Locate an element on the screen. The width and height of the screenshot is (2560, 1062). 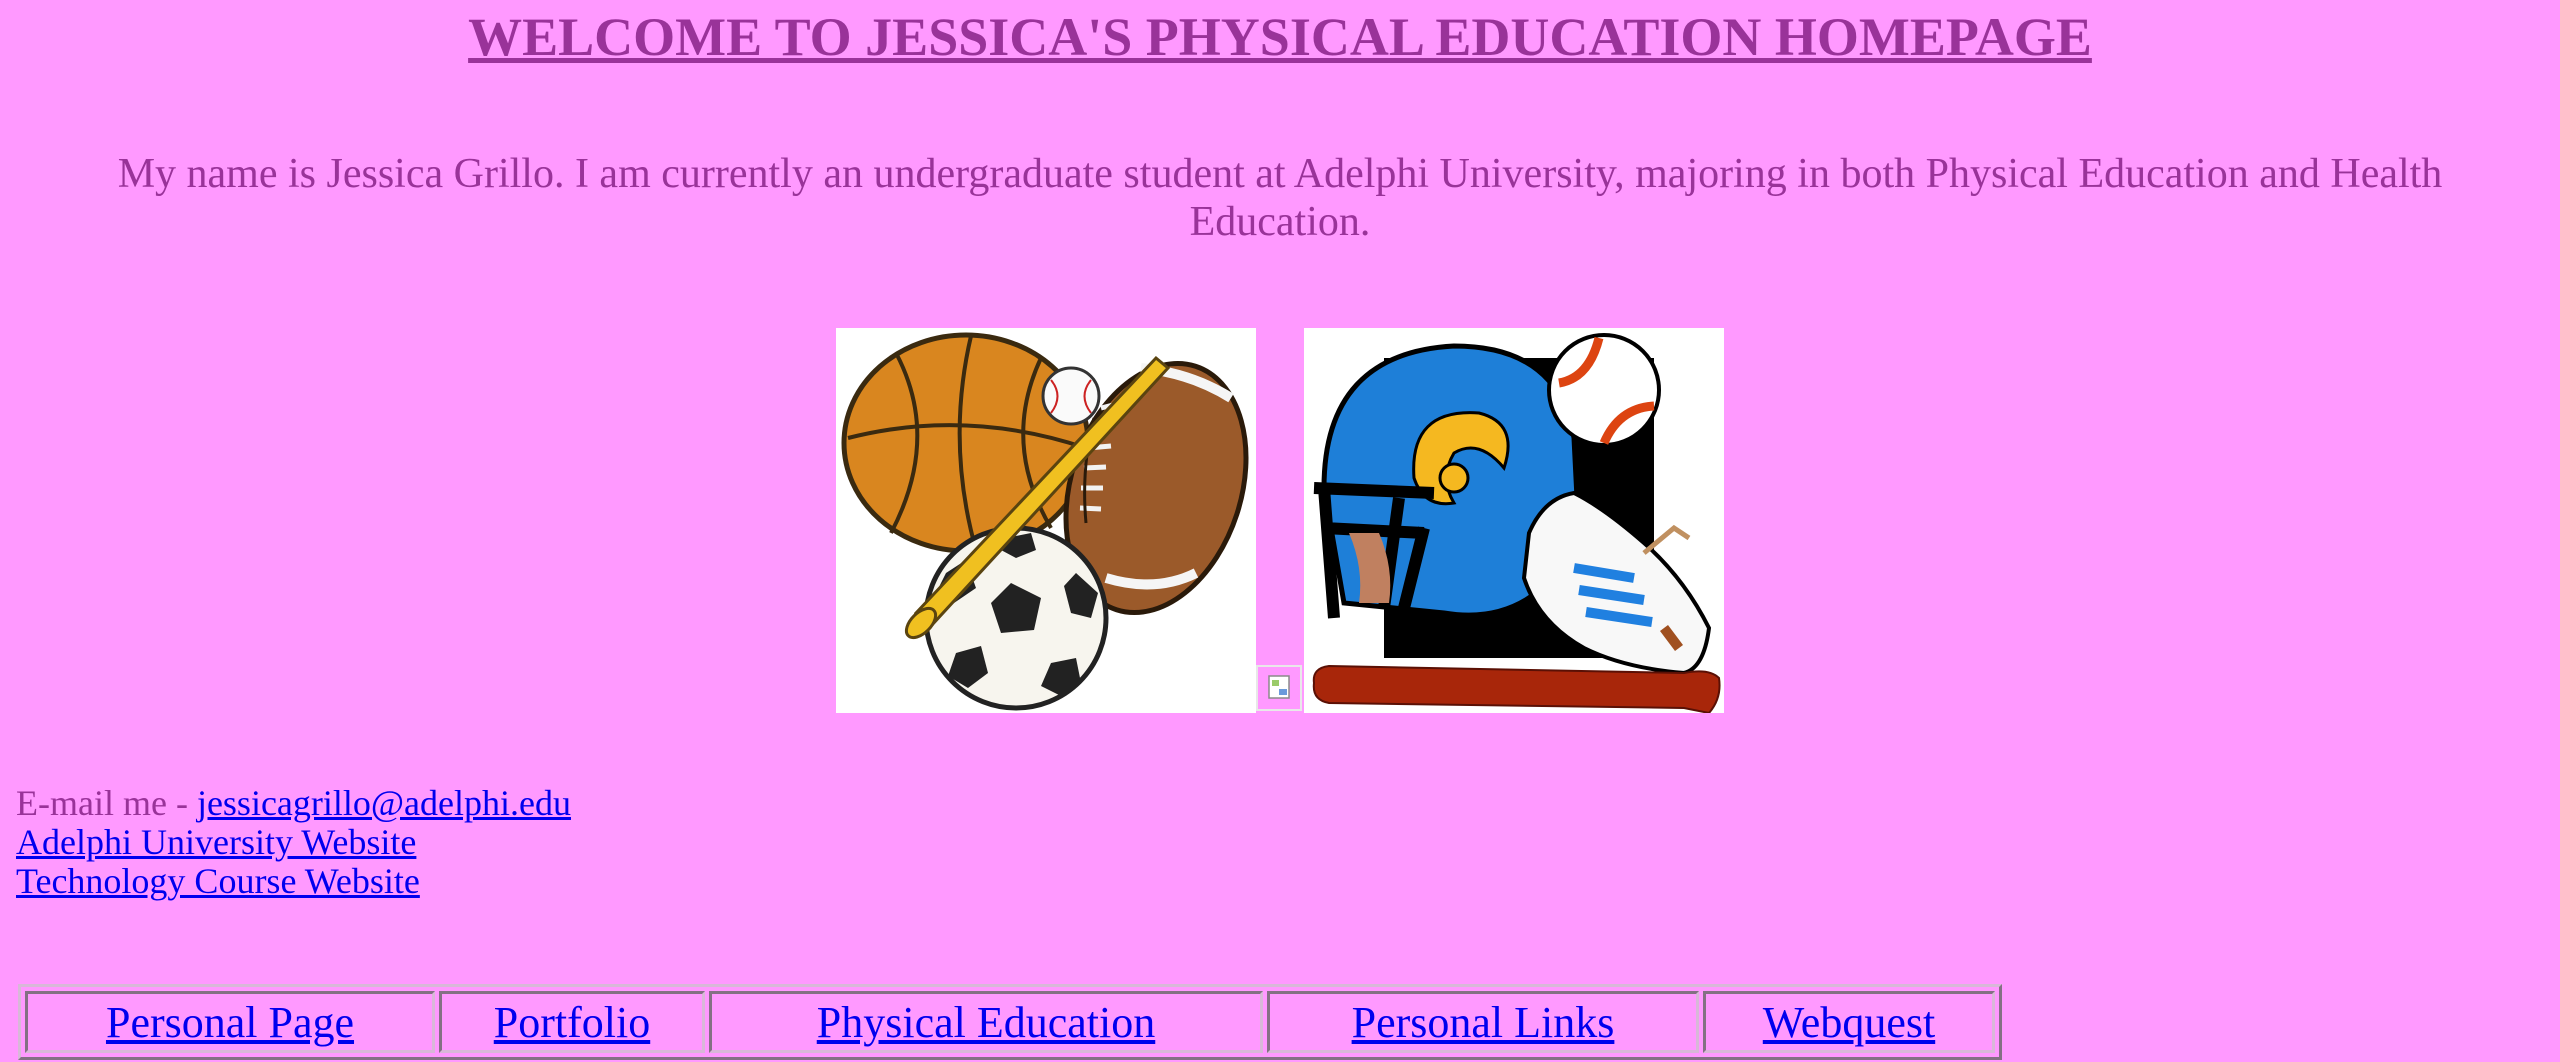
soccer-ball-icon is located at coordinates (1016, 618).